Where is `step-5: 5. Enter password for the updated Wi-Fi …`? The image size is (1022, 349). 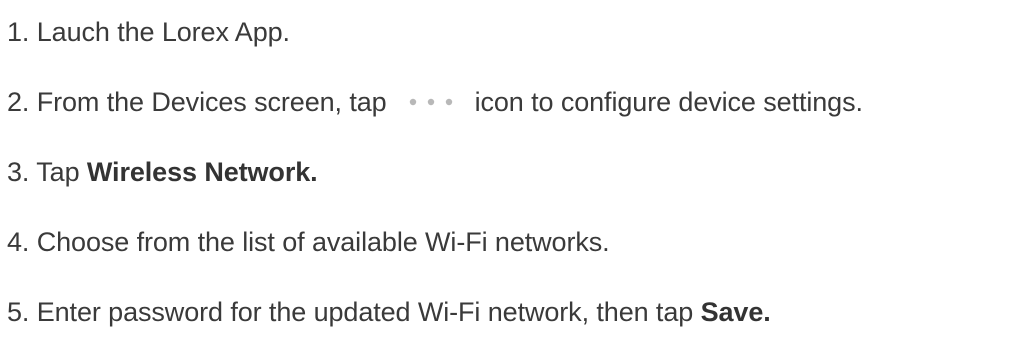 step-5: 5. Enter password for the updated Wi-Fi … is located at coordinates (389, 312).